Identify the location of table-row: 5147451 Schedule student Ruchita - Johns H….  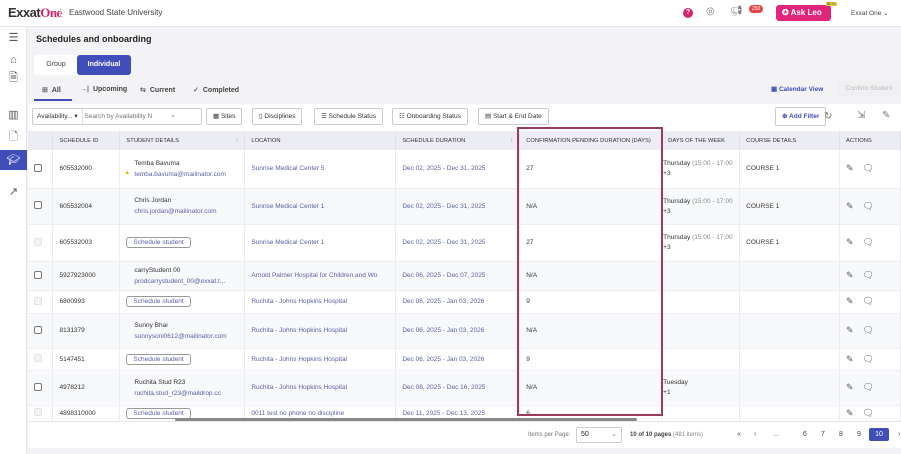
(464, 359).